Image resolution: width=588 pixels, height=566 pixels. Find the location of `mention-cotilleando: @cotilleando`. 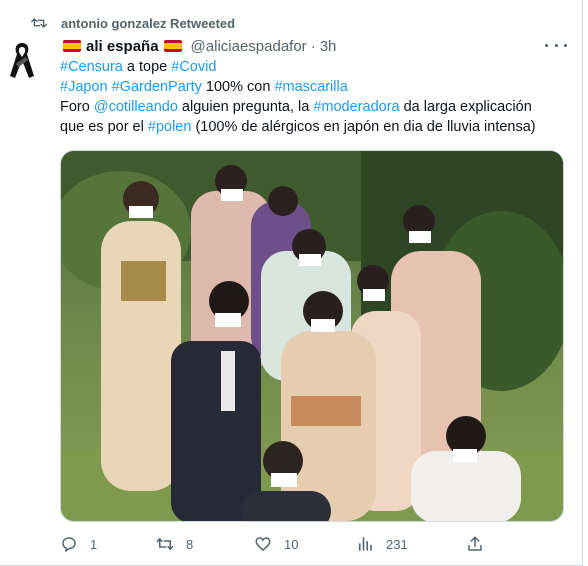

mention-cotilleando: @cotilleando is located at coordinates (136, 107).